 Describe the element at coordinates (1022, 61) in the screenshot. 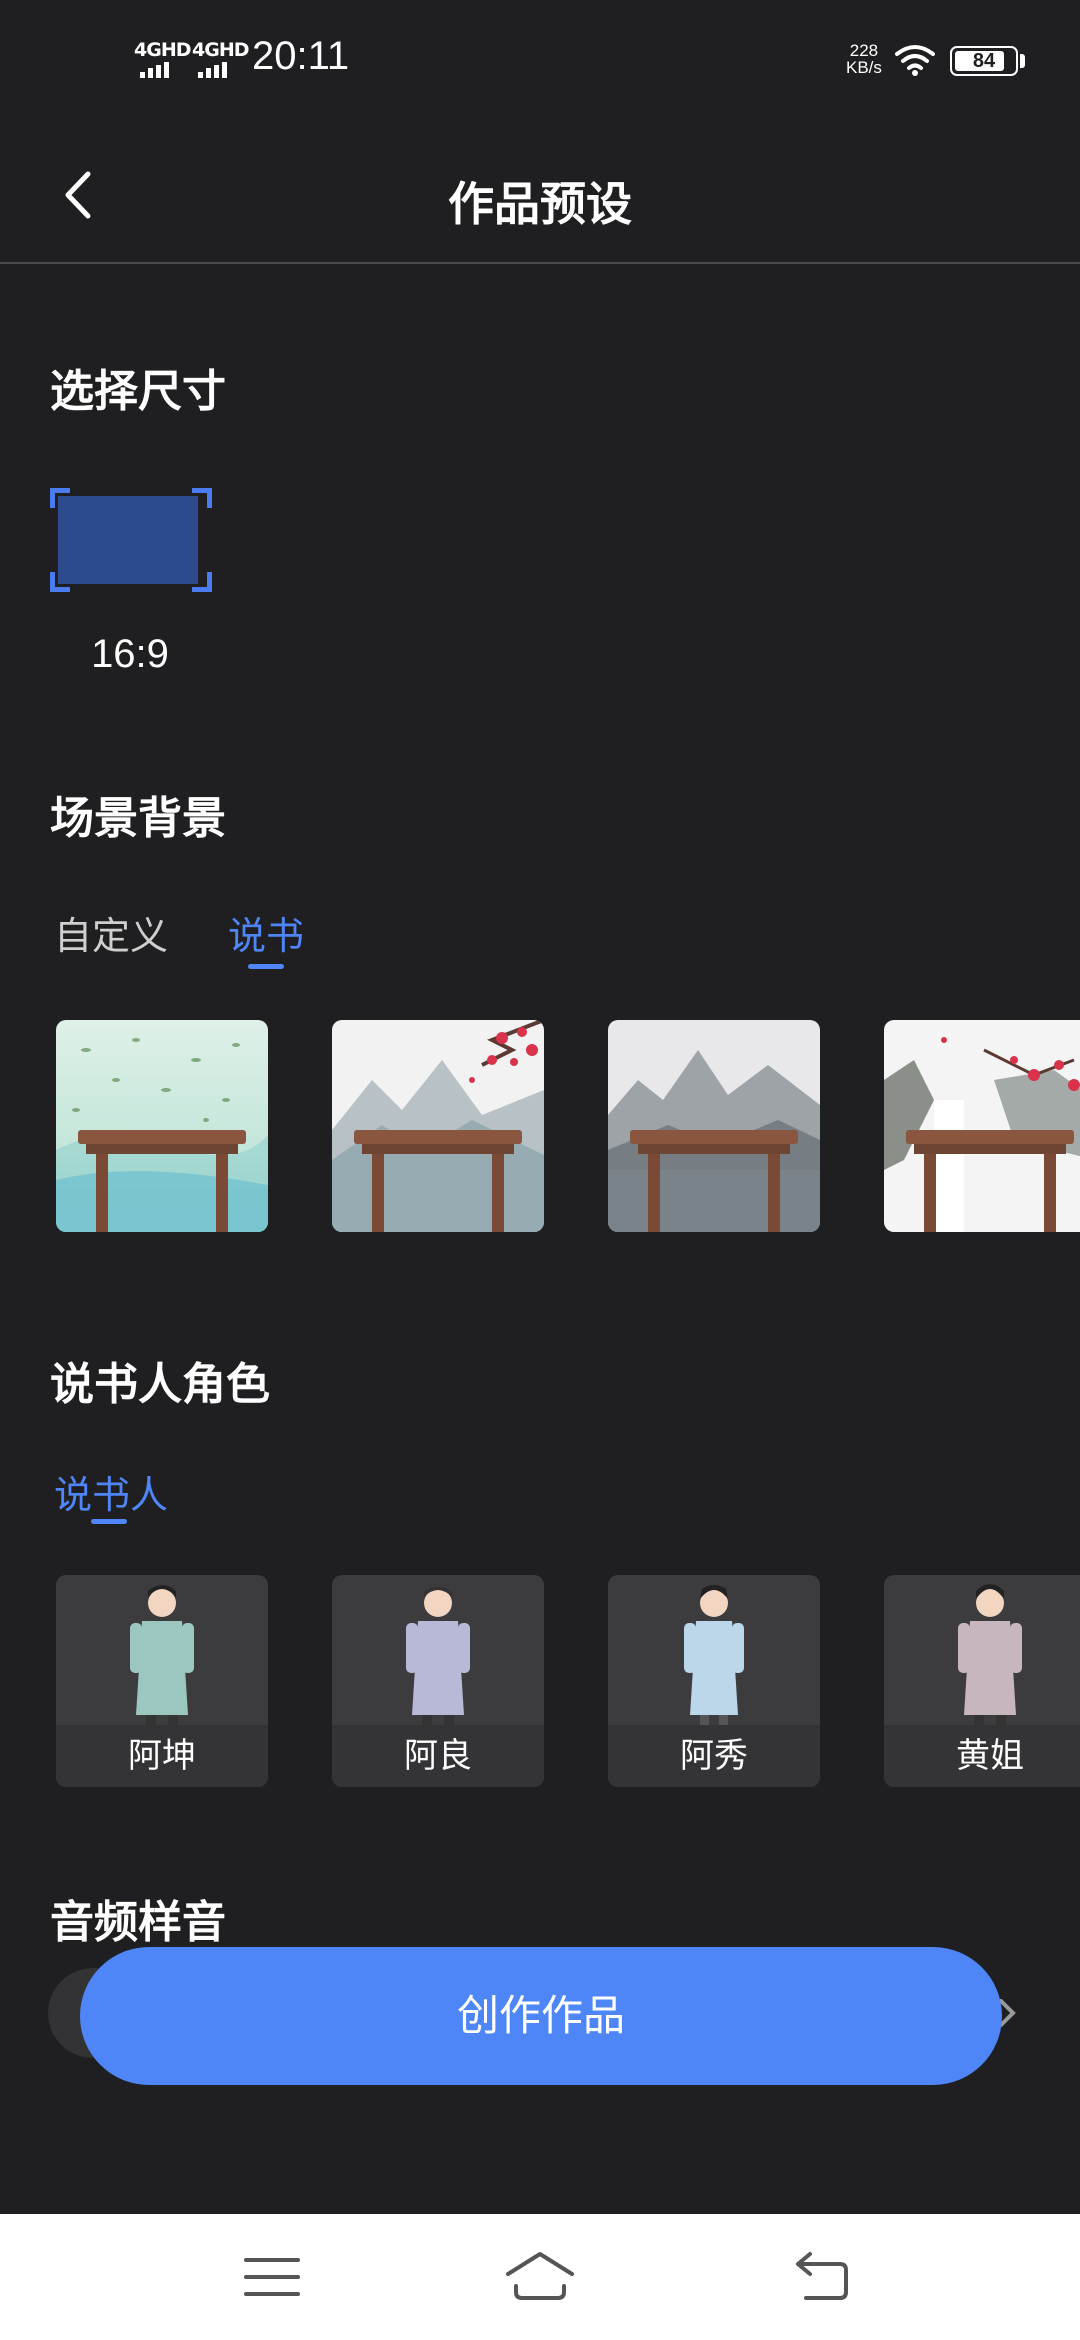

I see `battery-nub` at that location.